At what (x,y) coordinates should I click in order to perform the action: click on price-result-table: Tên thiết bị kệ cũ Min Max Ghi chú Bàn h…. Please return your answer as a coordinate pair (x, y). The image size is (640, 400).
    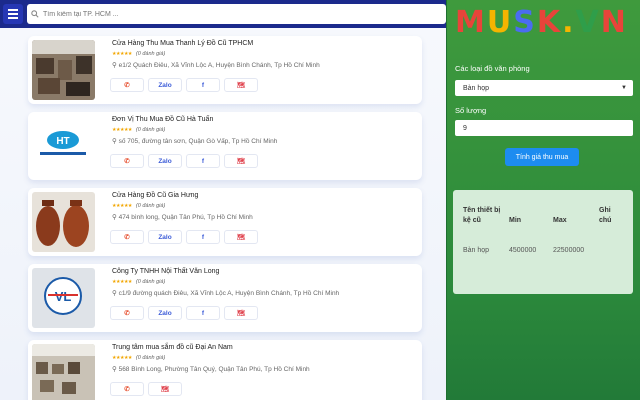
    Looking at the image, I should click on (543, 242).